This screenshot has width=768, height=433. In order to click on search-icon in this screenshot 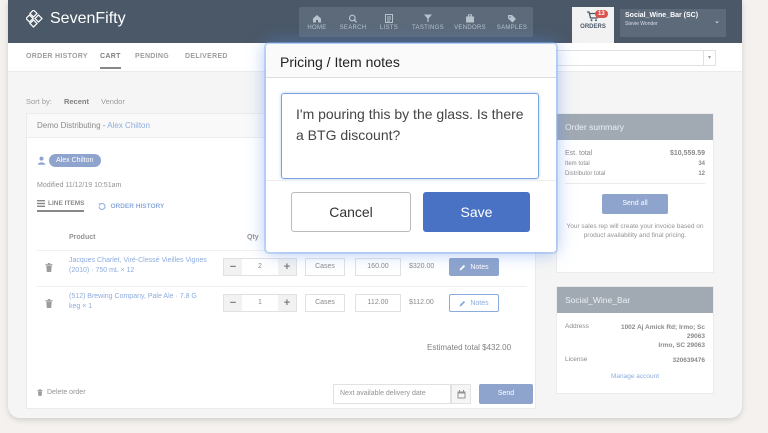, I will do `click(352, 18)`.